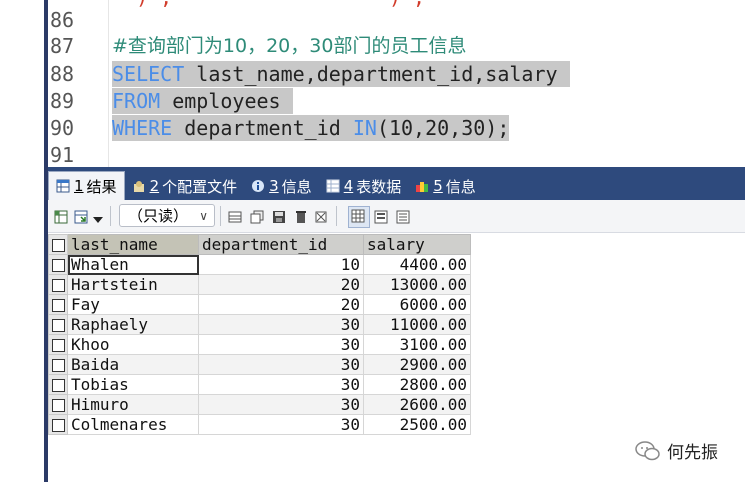 This screenshot has height=482, width=745. What do you see at coordinates (281, 244) in the screenshot?
I see `column-header-department-id: department_id` at bounding box center [281, 244].